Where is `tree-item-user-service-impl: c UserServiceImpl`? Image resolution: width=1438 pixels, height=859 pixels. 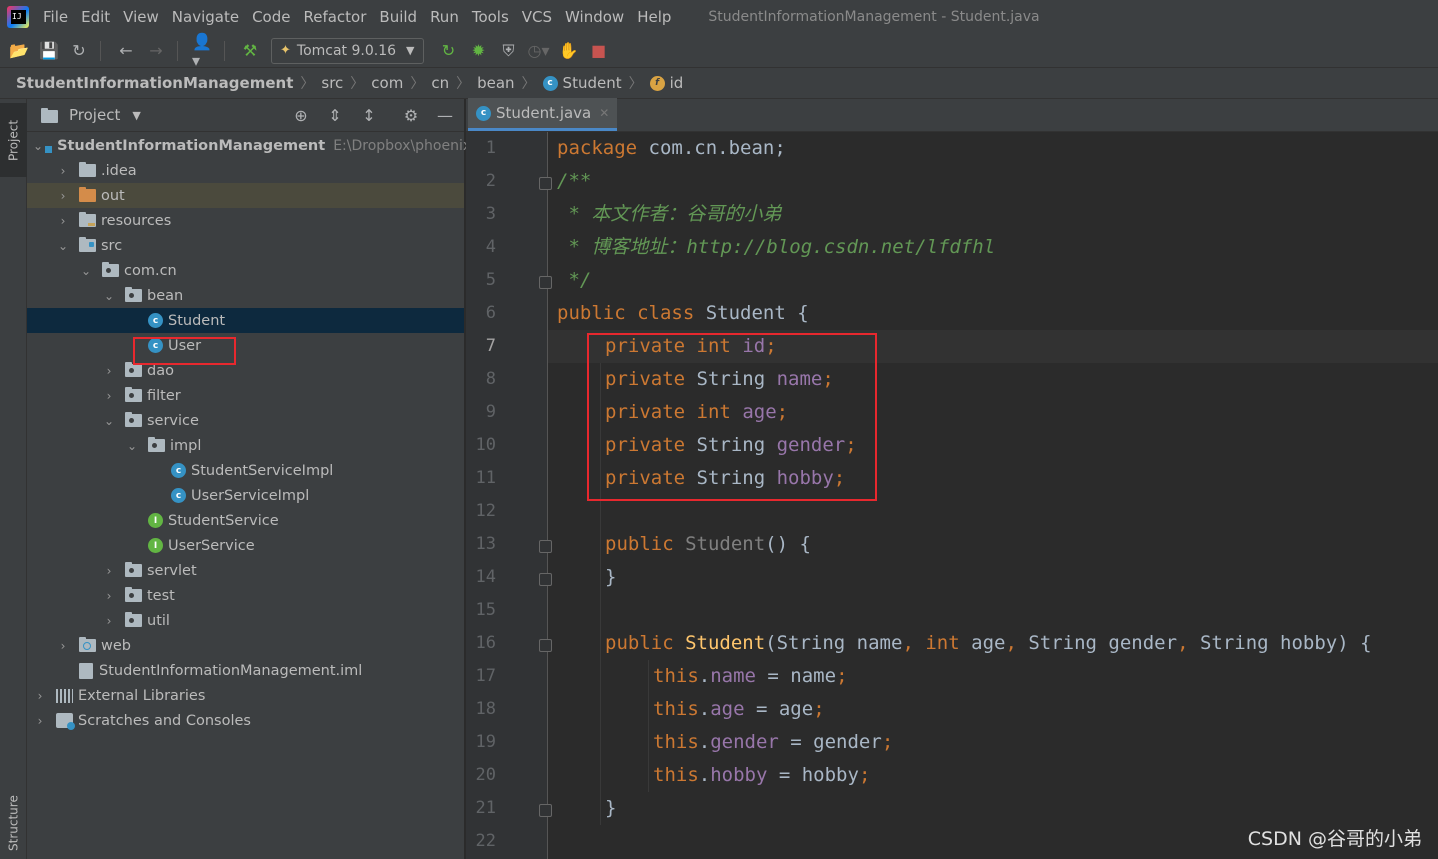 tree-item-user-service-impl: c UserServiceImpl is located at coordinates (245, 495).